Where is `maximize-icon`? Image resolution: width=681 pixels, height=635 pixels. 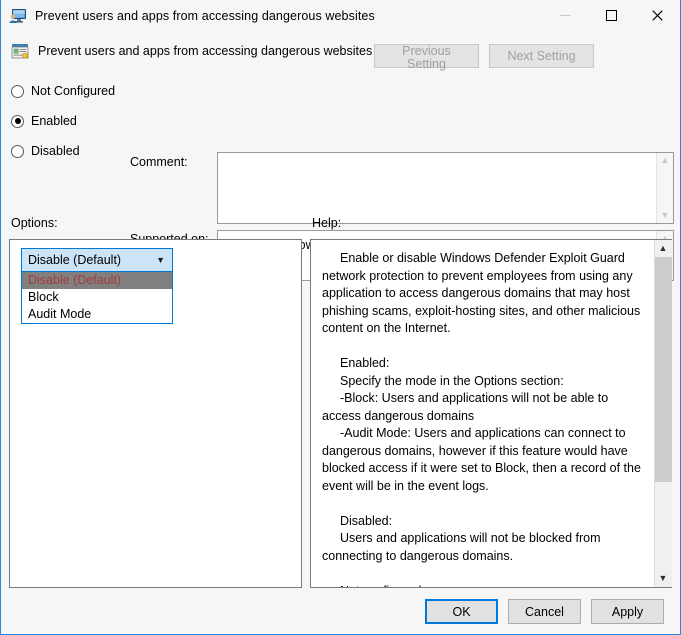
maximize-icon is located at coordinates (611, 15).